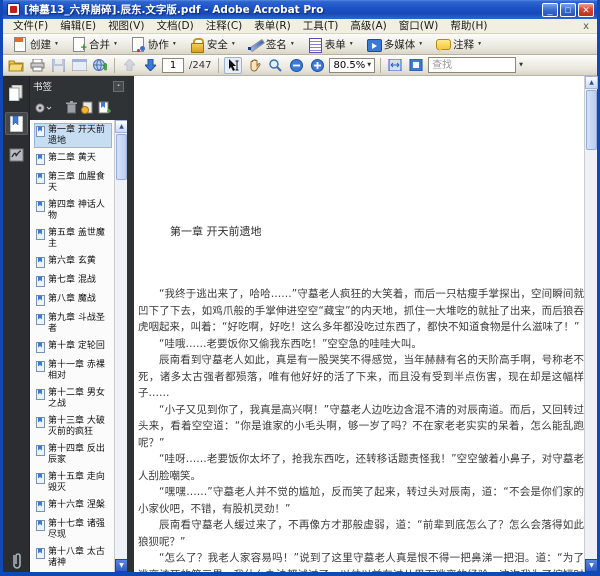  Describe the element at coordinates (233, 65) in the screenshot. I see `select-tool-button` at that location.